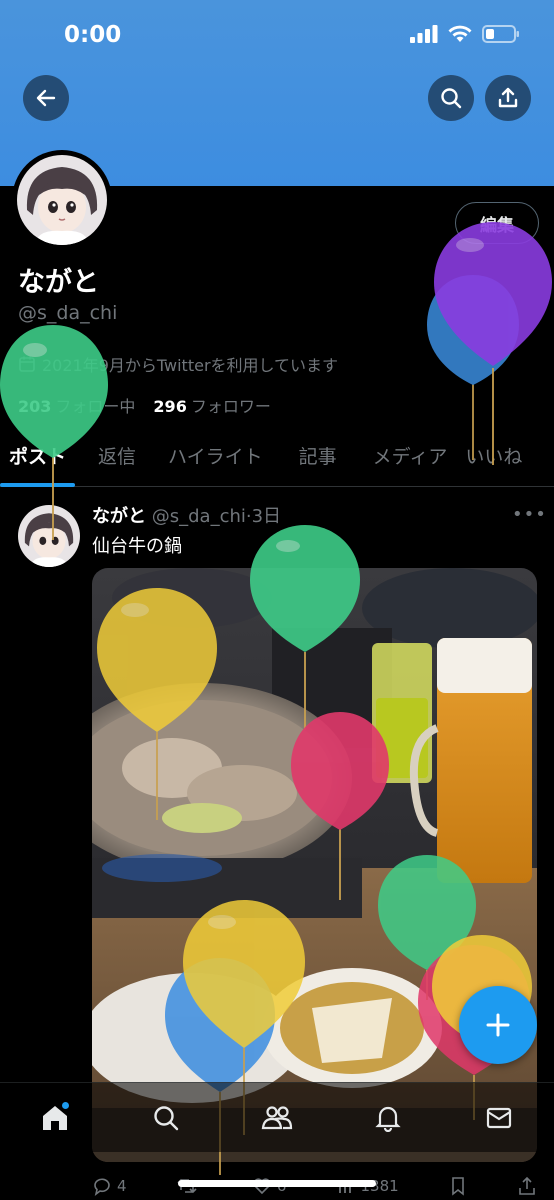 This screenshot has height=1200, width=554. I want to click on people-icon, so click(277, 1117).